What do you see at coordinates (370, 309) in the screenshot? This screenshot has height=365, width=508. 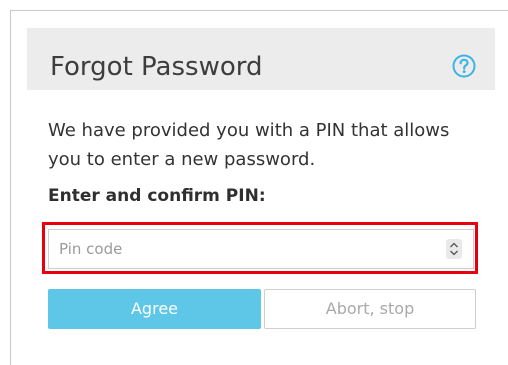 I see `abort-button: Abort, stop` at bounding box center [370, 309].